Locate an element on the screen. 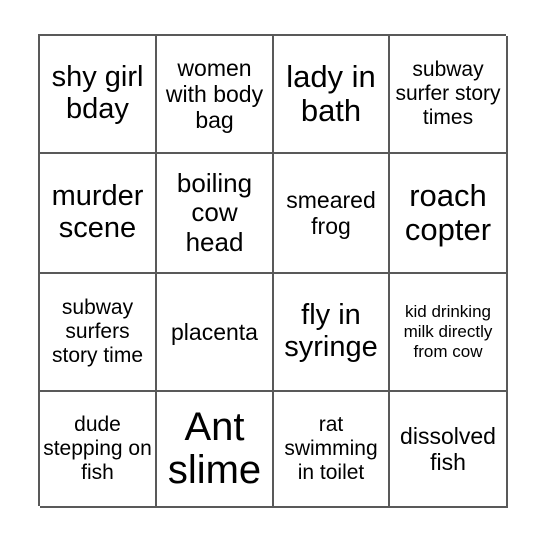 Image resolution: width=544 pixels, height=544 pixels. bingo-cell-label: dude stepping on fish is located at coordinates (97, 448).